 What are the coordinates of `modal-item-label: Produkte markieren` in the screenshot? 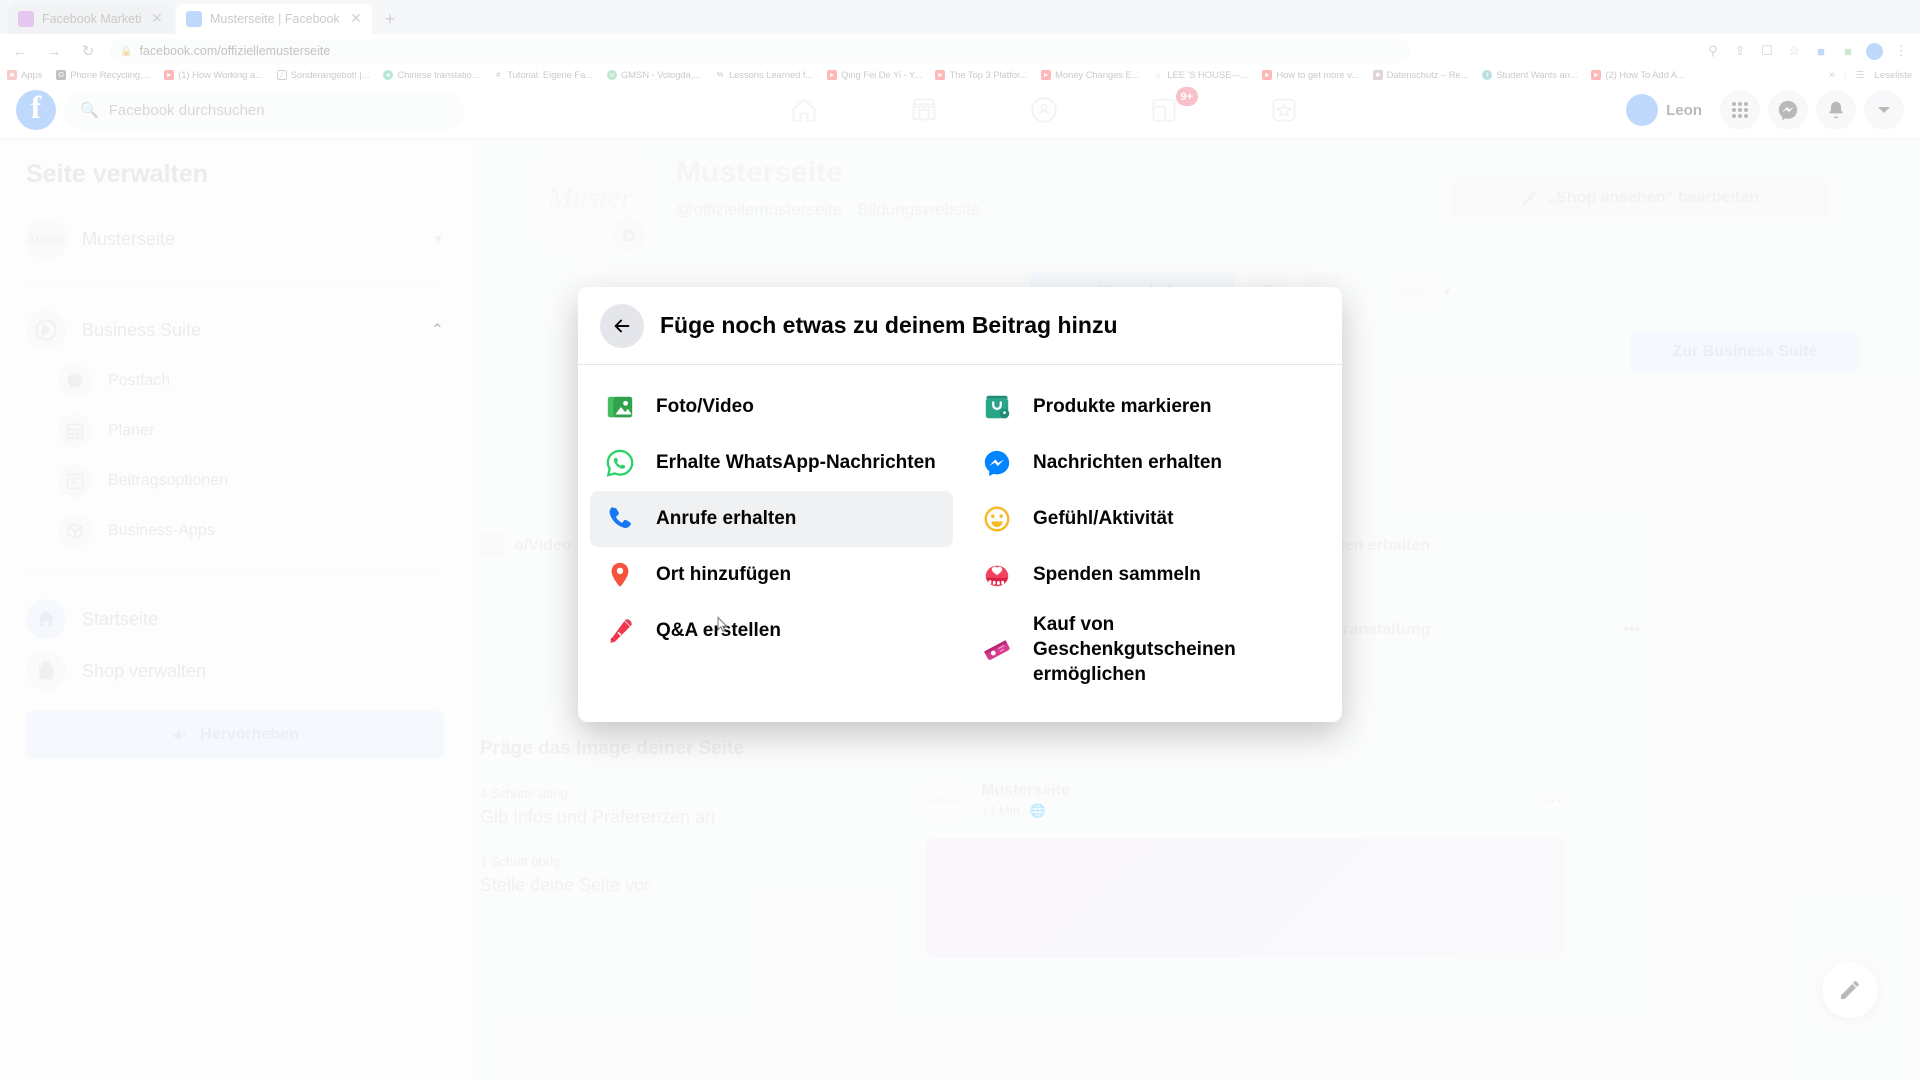 It's located at (1122, 407).